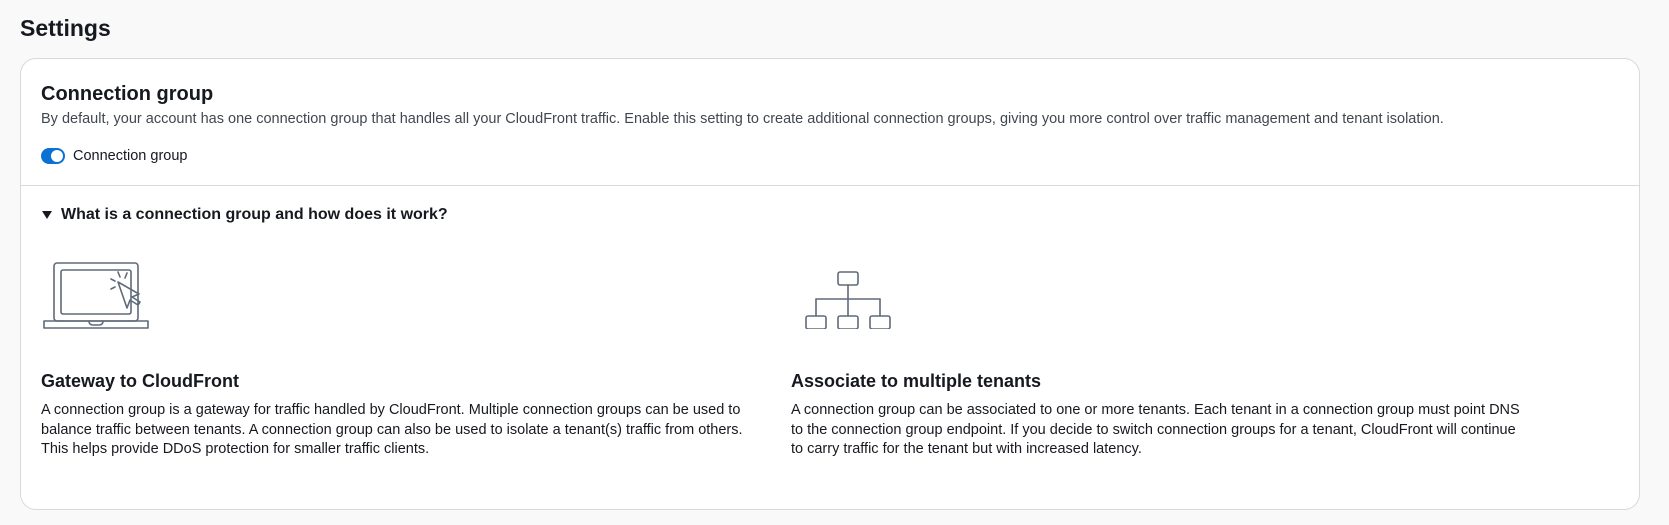  What do you see at coordinates (130, 156) in the screenshot?
I see `toggle-label: Connection group` at bounding box center [130, 156].